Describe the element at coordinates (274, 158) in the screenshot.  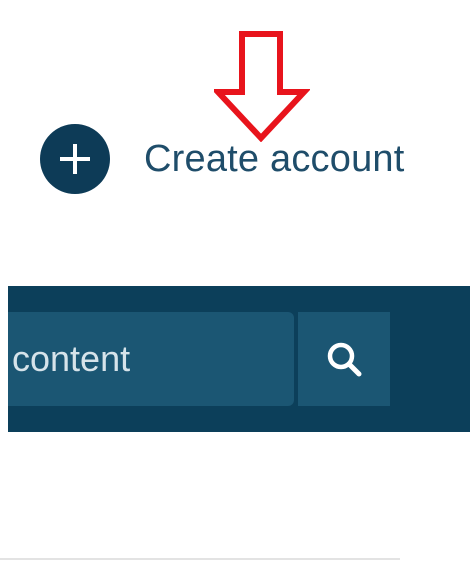
I see `create-account-label: Create account` at that location.